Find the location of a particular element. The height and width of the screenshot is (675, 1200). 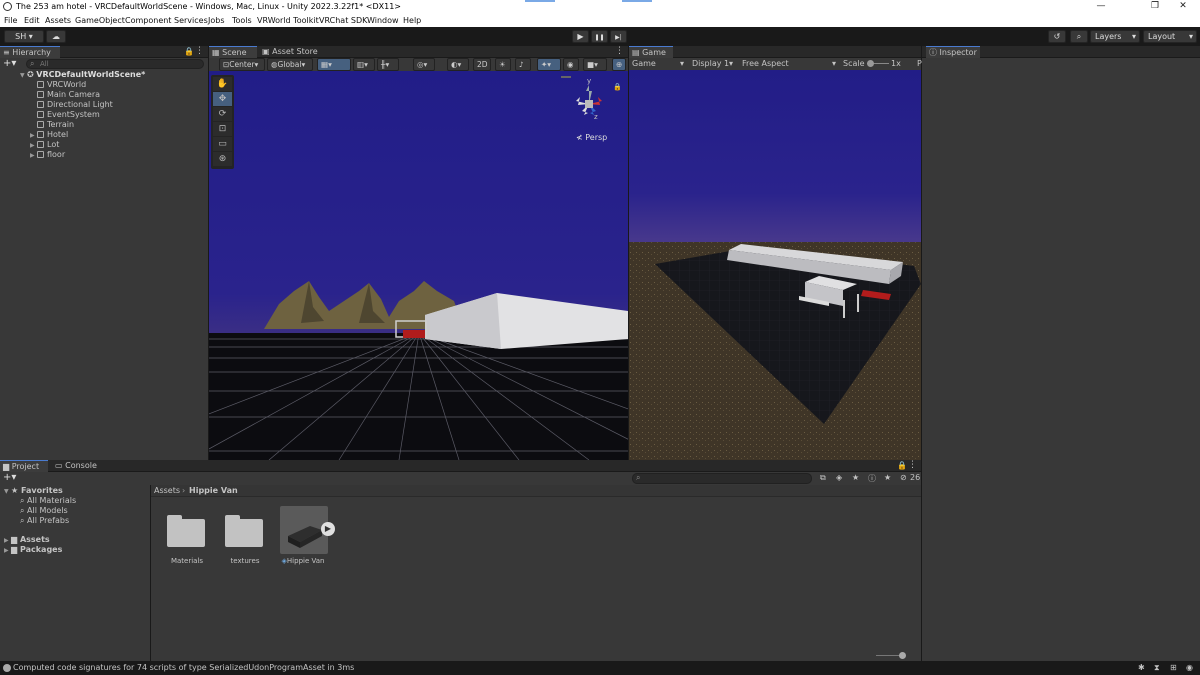

persp-label: ≮ Persp is located at coordinates (591, 137).